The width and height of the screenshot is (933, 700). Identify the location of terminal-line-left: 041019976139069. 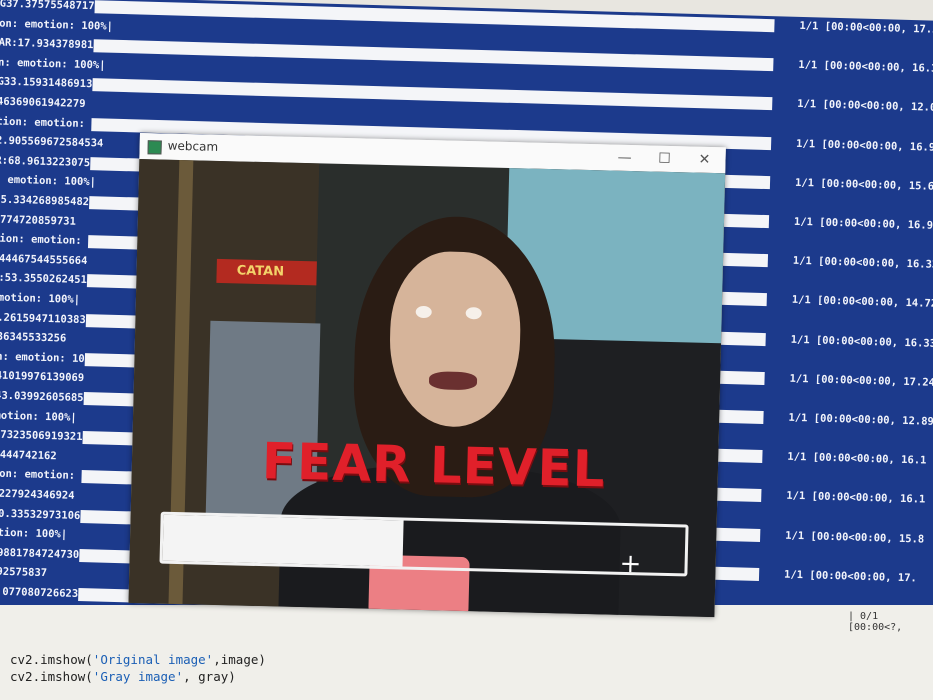
(42, 377).